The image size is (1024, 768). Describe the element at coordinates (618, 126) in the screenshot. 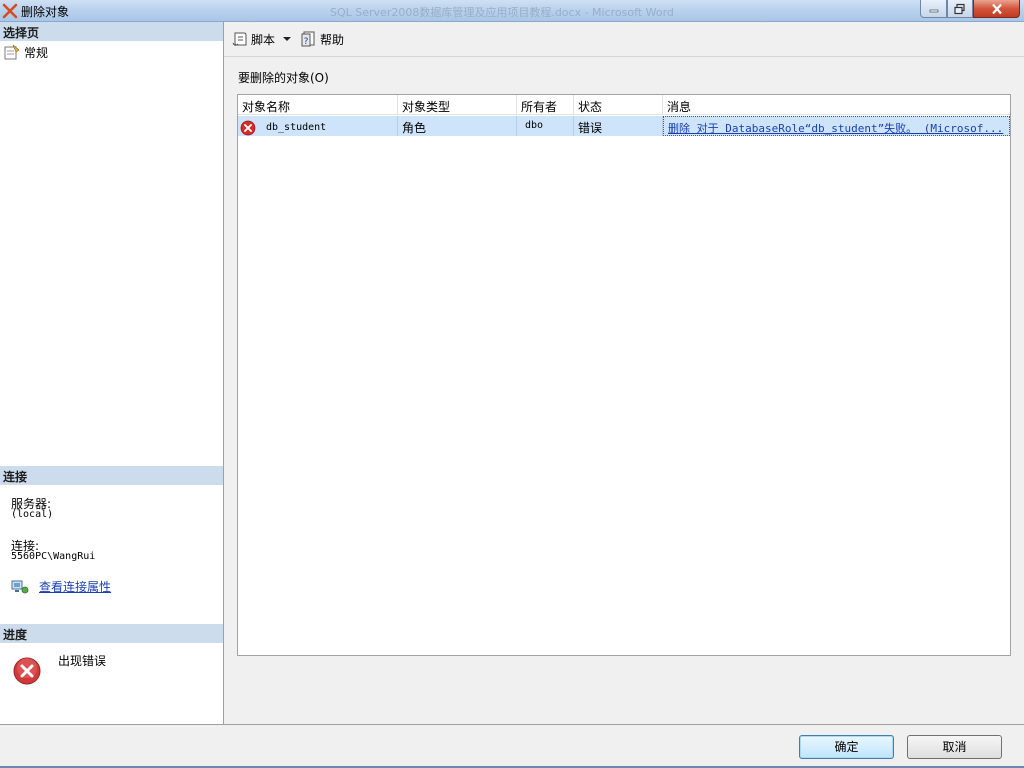

I see `object-status: 错误` at that location.